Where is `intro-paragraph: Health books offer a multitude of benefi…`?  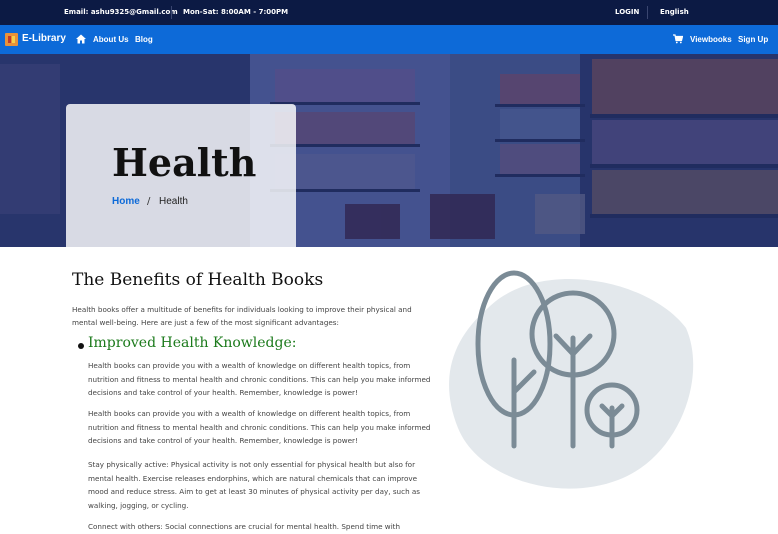
intro-paragraph: Health books offer a multitude of benefi… is located at coordinates (242, 316).